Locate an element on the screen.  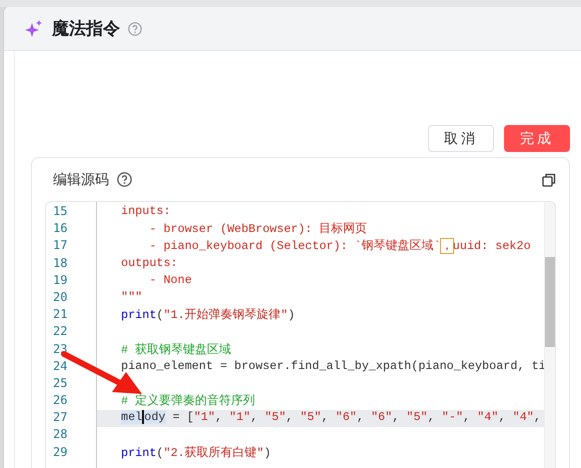
code-text: - None is located at coordinates (170, 279).